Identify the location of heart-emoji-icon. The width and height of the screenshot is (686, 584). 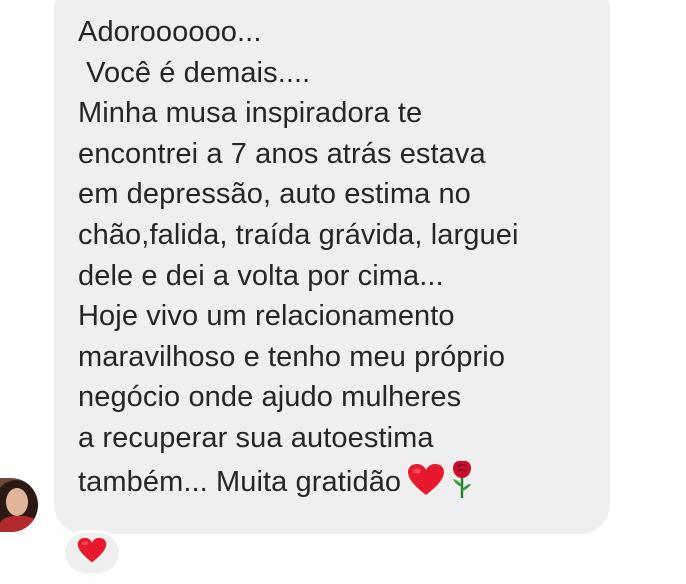
(426, 486).